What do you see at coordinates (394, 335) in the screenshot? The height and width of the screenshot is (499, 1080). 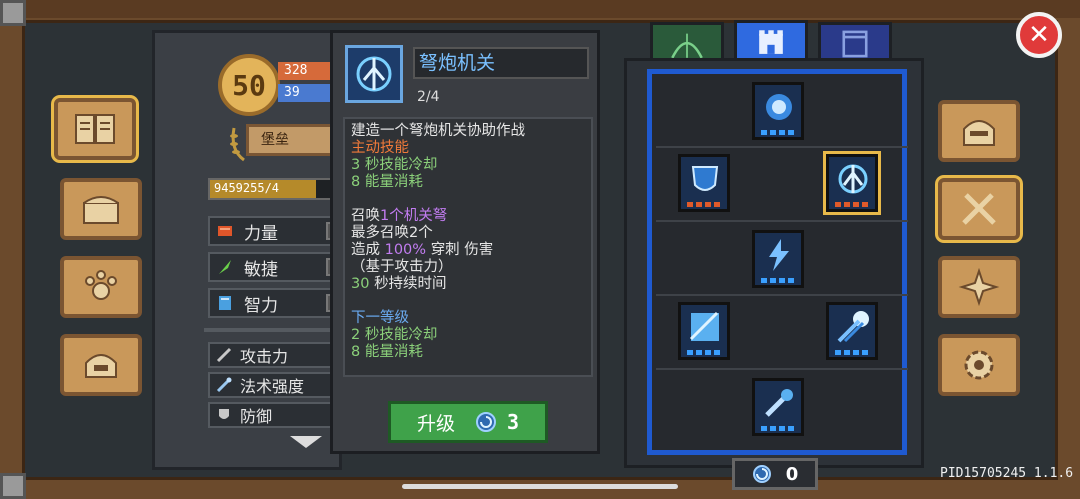 I see `next-cooldown-line: 2 秒技能冷却` at bounding box center [394, 335].